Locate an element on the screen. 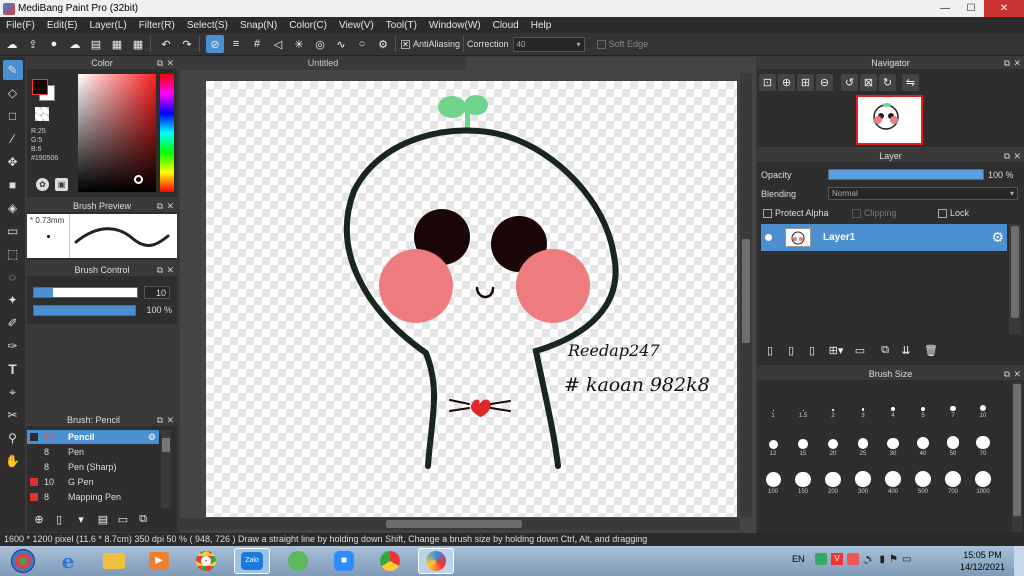  clipping-checkbox is located at coordinates (856, 213).